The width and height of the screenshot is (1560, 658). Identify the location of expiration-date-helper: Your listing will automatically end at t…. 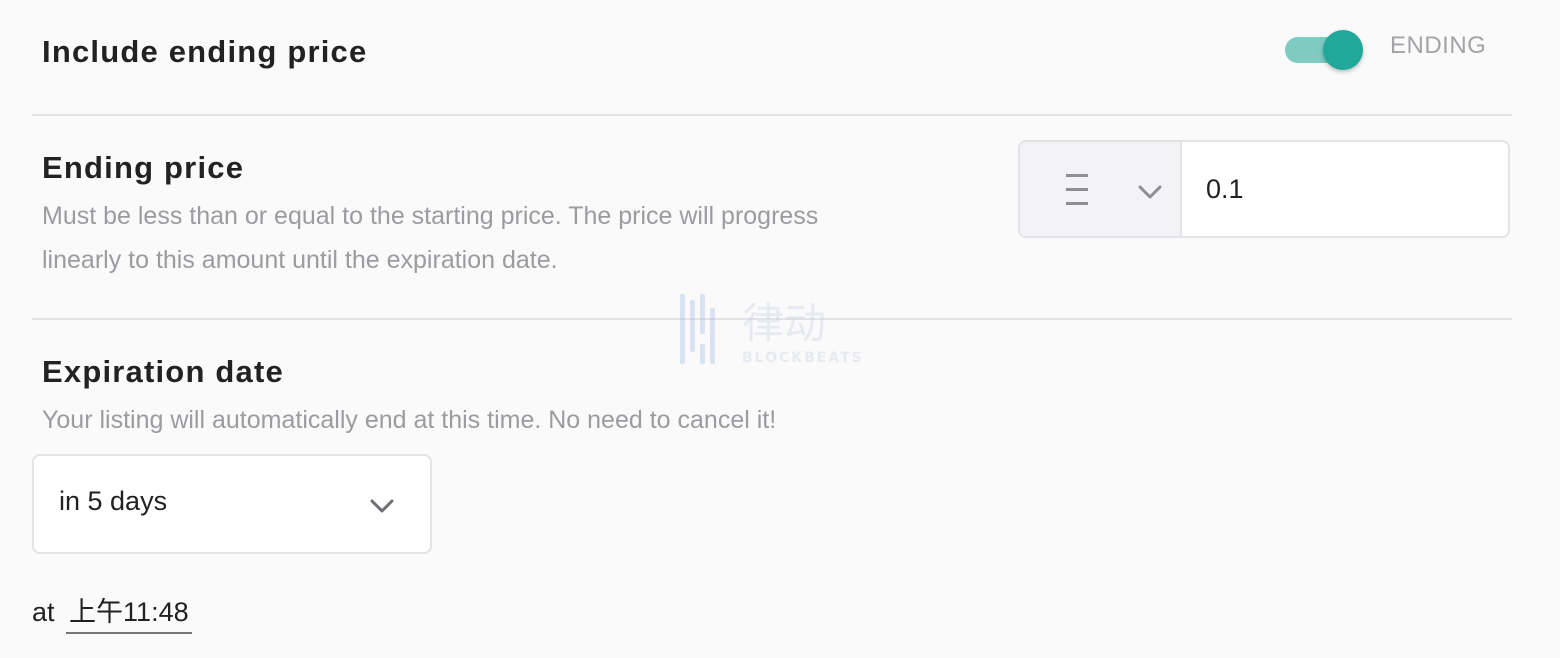
(409, 420).